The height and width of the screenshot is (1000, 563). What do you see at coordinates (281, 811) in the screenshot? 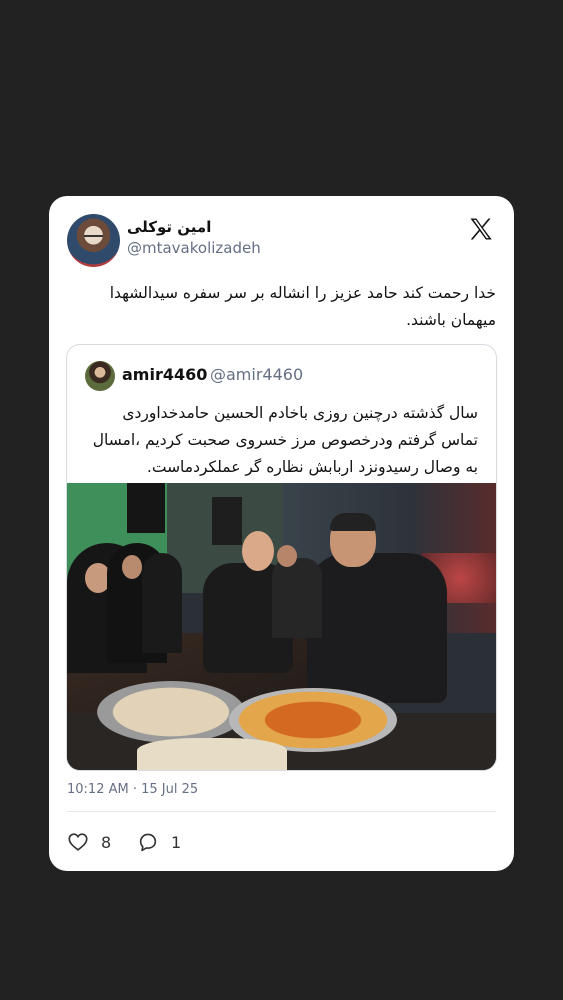
I see `divider` at bounding box center [281, 811].